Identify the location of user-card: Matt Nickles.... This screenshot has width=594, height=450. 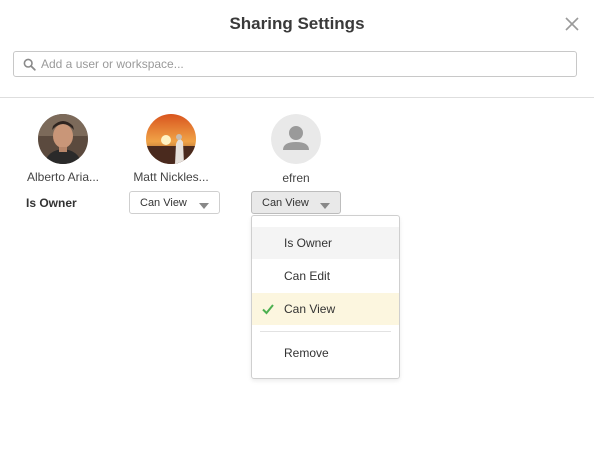
(171, 149).